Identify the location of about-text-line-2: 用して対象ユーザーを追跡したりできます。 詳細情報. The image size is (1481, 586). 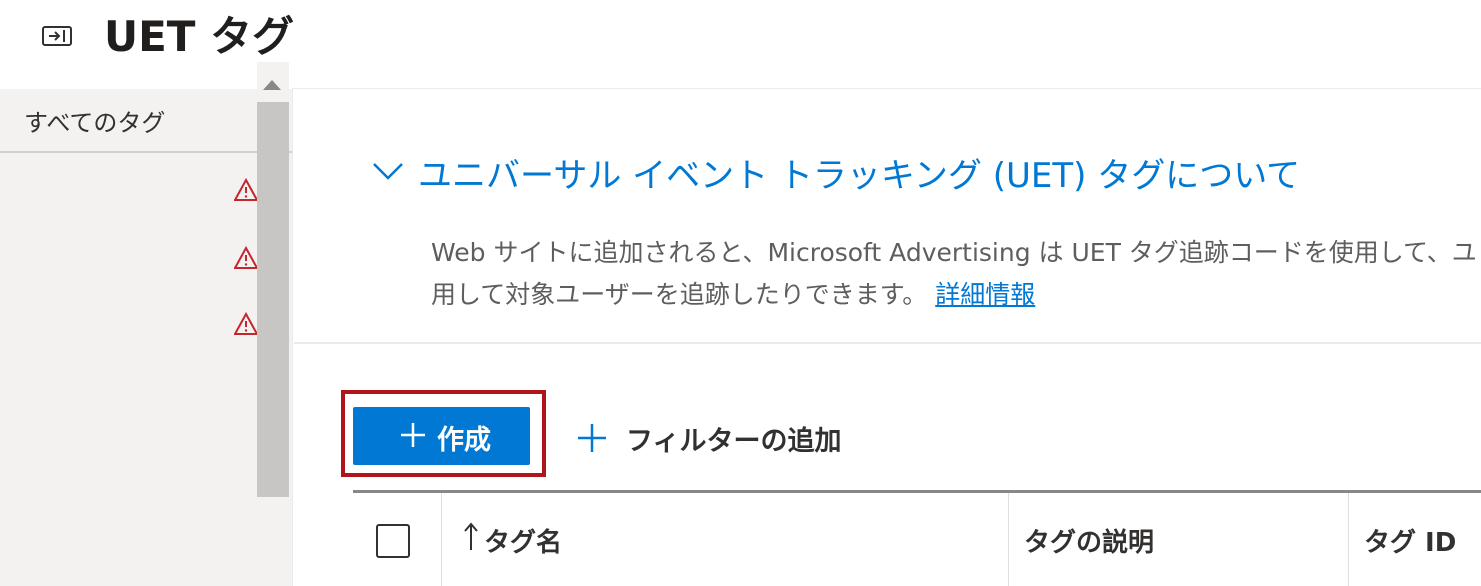
(956, 295).